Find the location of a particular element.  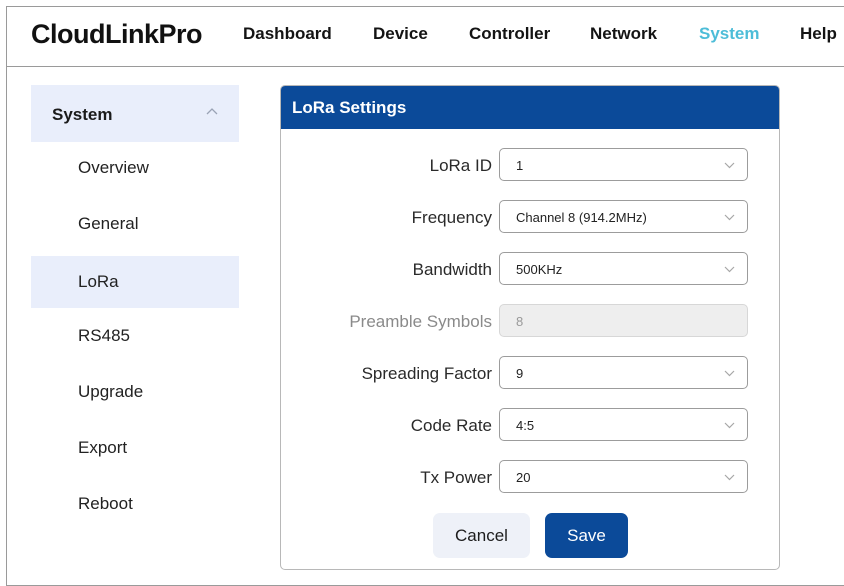

sidebar-item-label: Export is located at coordinates (103, 447).